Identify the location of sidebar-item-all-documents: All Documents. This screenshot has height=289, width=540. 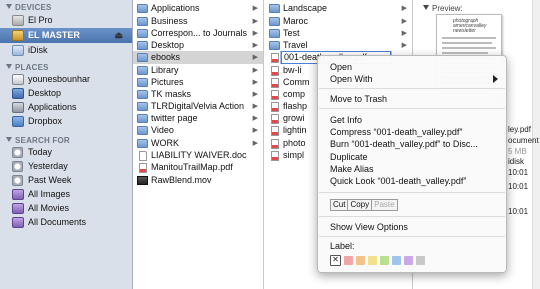
(66, 222).